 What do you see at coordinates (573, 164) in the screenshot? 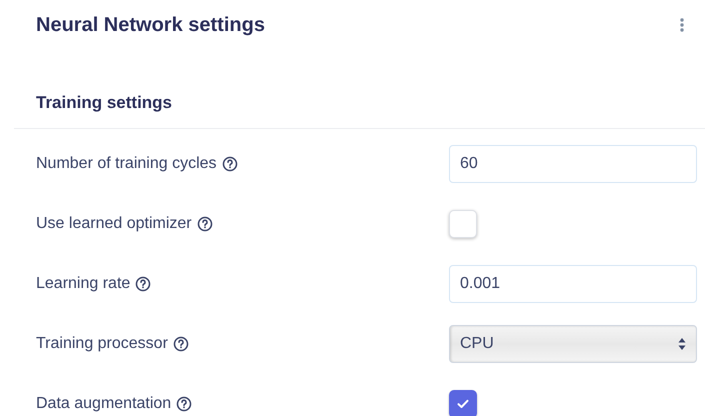
I see `text-field: 60` at bounding box center [573, 164].